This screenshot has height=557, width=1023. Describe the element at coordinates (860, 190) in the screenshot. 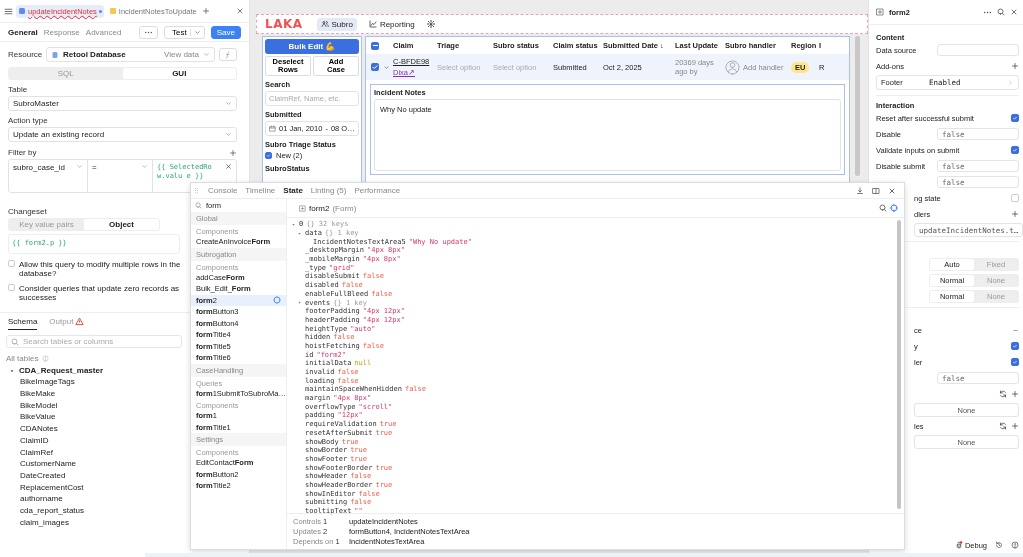

I see `download-icon` at that location.